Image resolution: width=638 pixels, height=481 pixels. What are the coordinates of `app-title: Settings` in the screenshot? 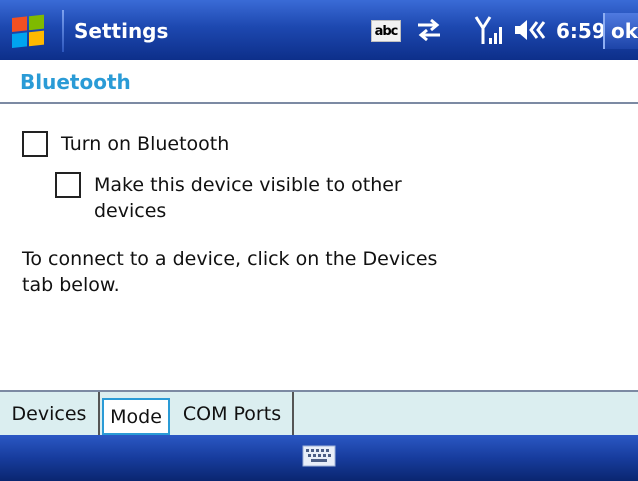 It's located at (121, 31).